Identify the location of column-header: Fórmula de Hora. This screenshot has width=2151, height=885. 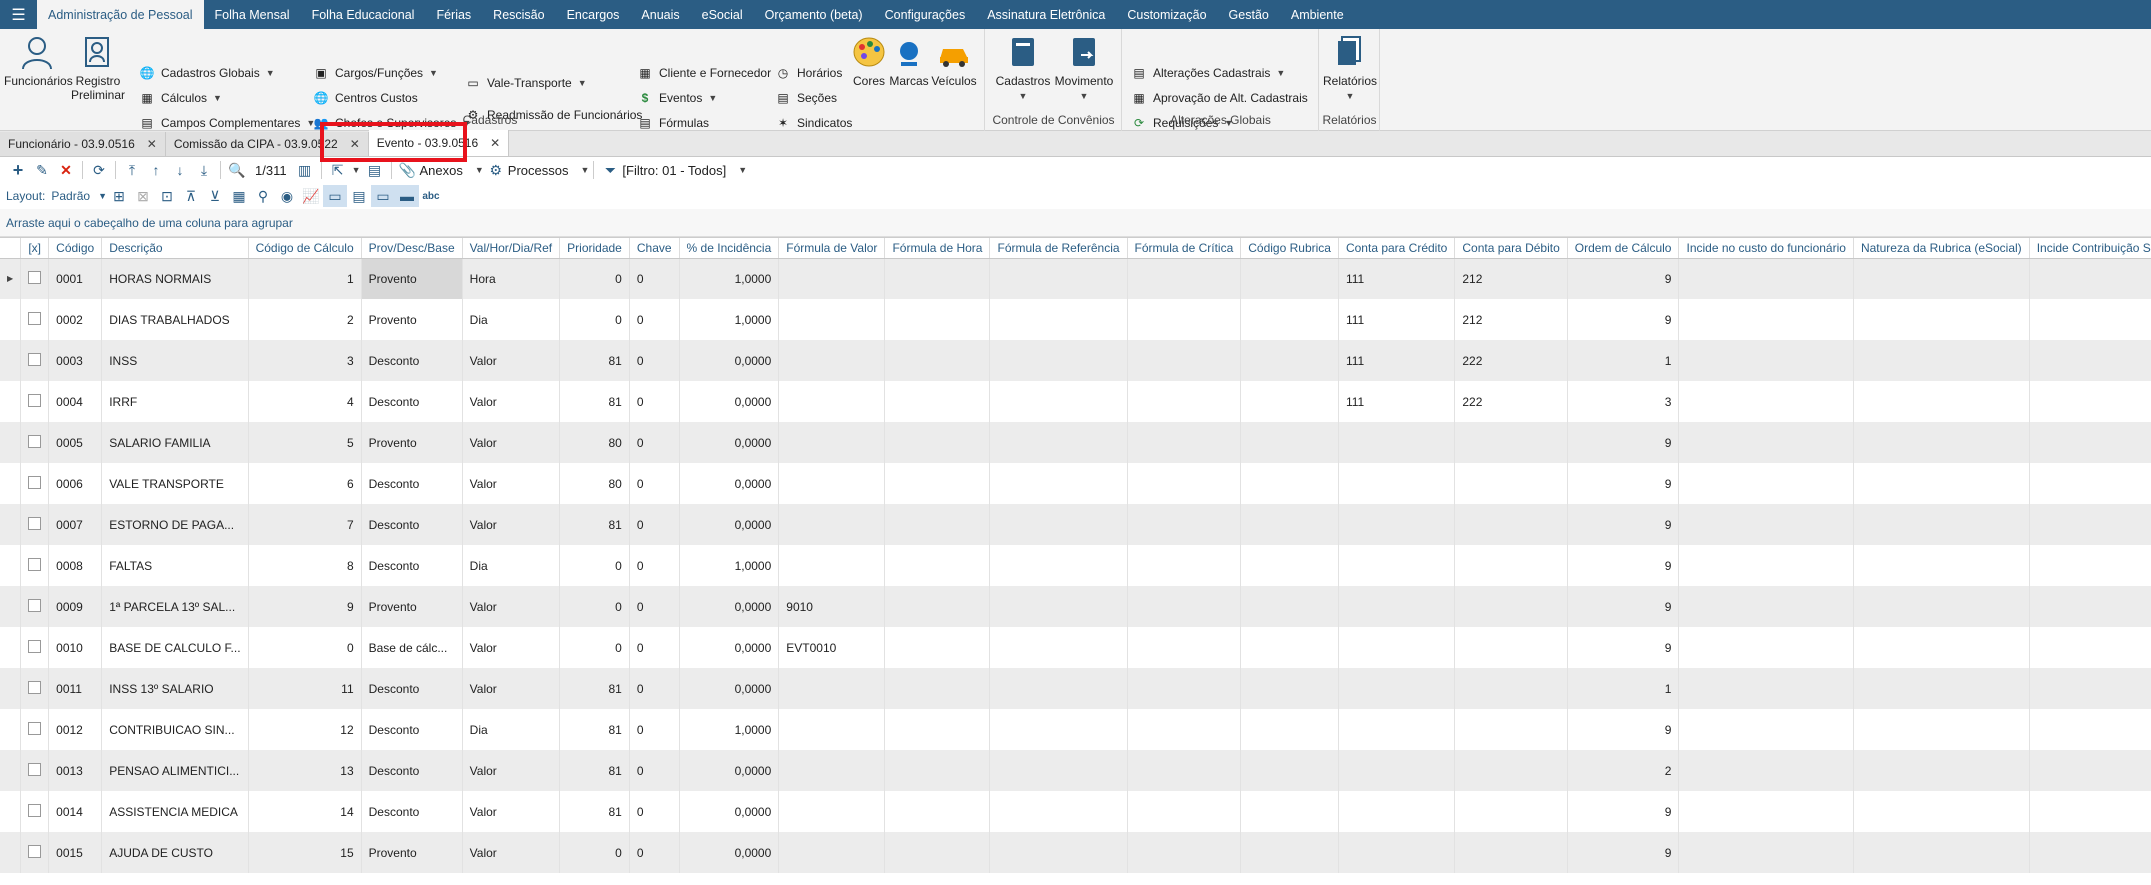
(937, 248).